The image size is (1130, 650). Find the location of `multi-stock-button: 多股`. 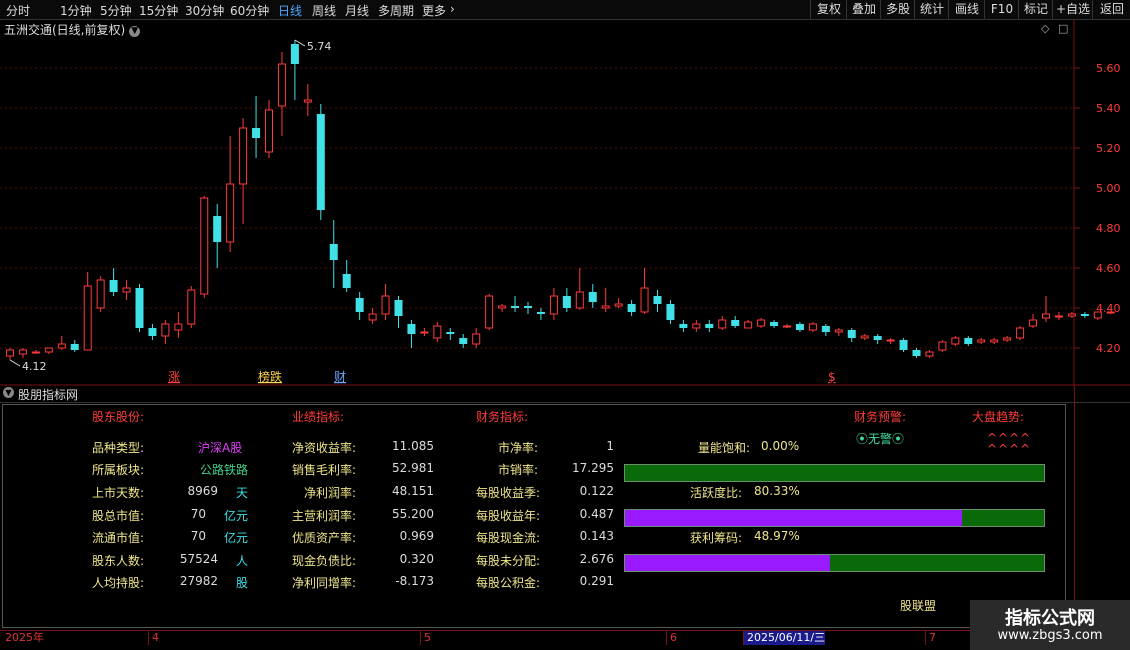

multi-stock-button: 多股 is located at coordinates (897, 9).